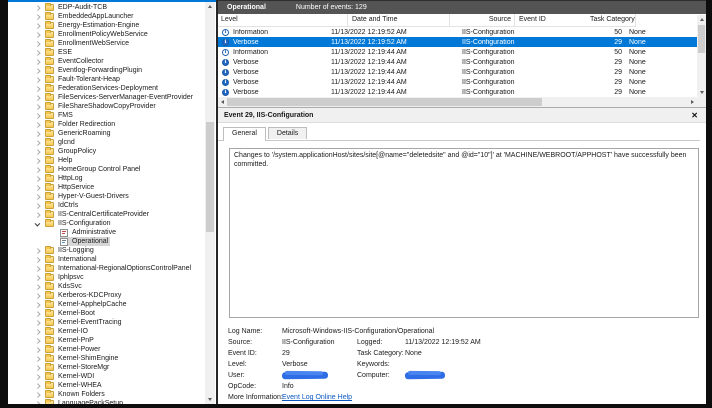  Describe the element at coordinates (106, 178) in the screenshot. I see `tree-item: HttpLog` at that location.